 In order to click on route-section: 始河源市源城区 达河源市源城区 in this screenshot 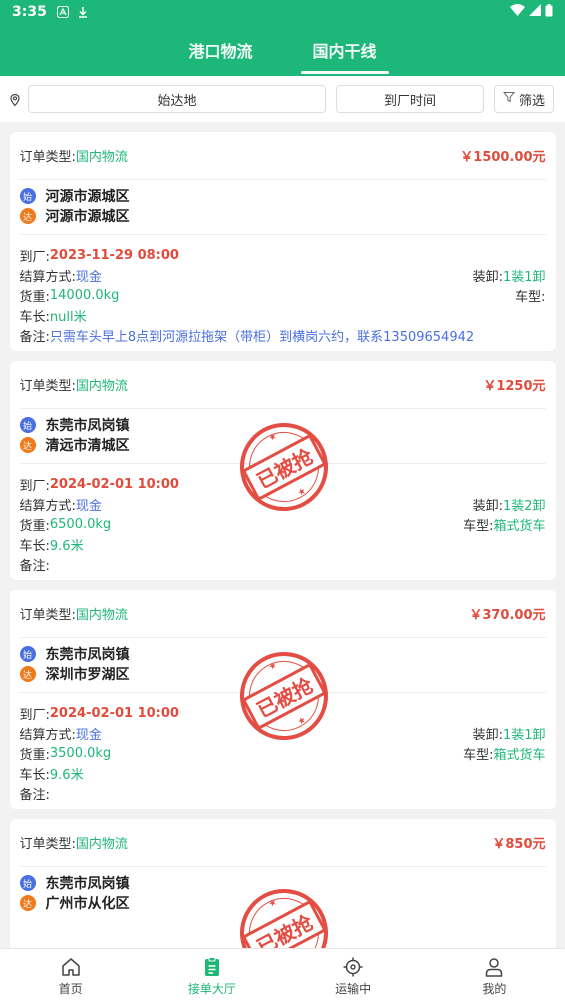, I will do `click(282, 207)`.